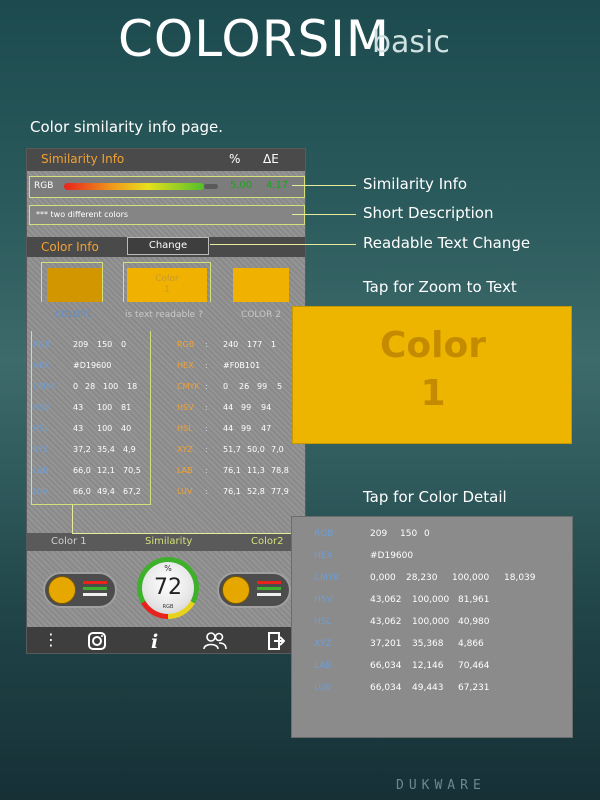 The height and width of the screenshot is (800, 600). I want to click on rgb-similarity-row: RGB 5,00 4,17, so click(167, 187).